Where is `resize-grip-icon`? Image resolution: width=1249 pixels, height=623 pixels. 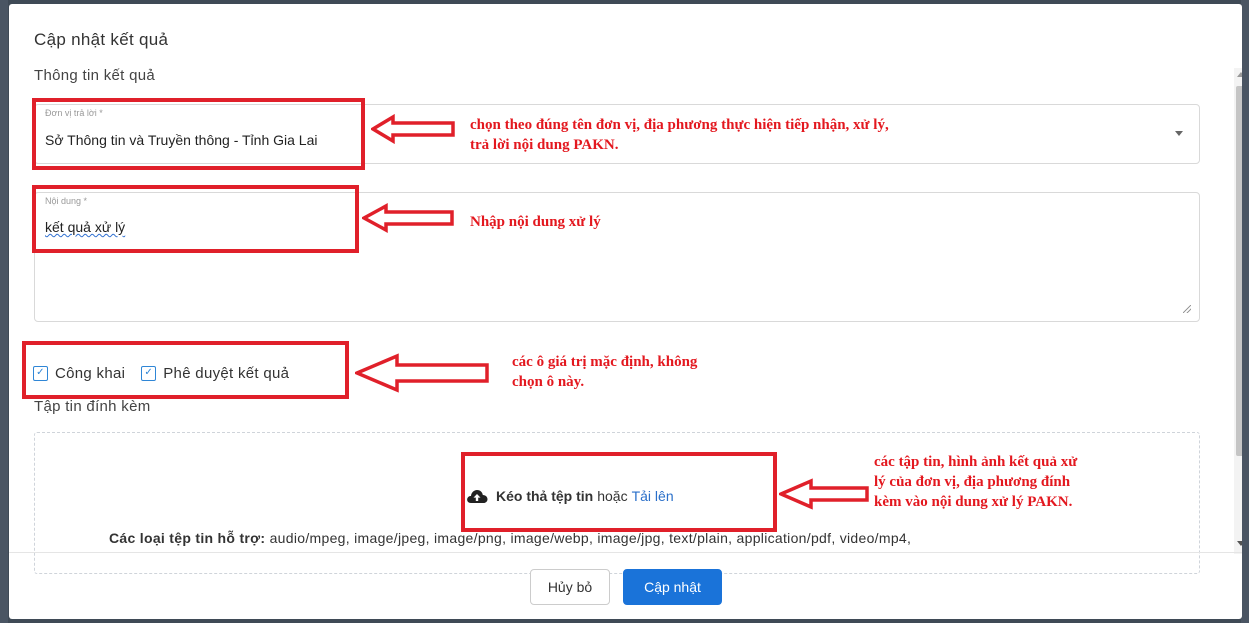
resize-grip-icon is located at coordinates (1187, 309).